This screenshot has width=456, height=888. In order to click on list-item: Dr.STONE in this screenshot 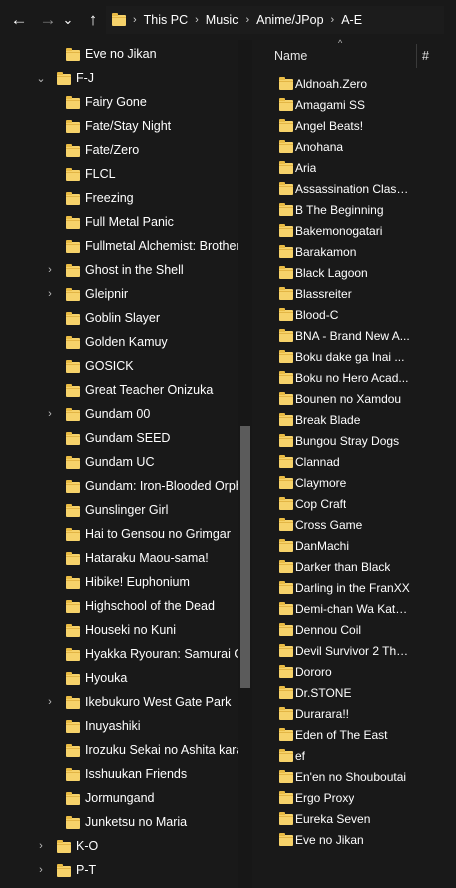, I will do `click(354, 693)`.